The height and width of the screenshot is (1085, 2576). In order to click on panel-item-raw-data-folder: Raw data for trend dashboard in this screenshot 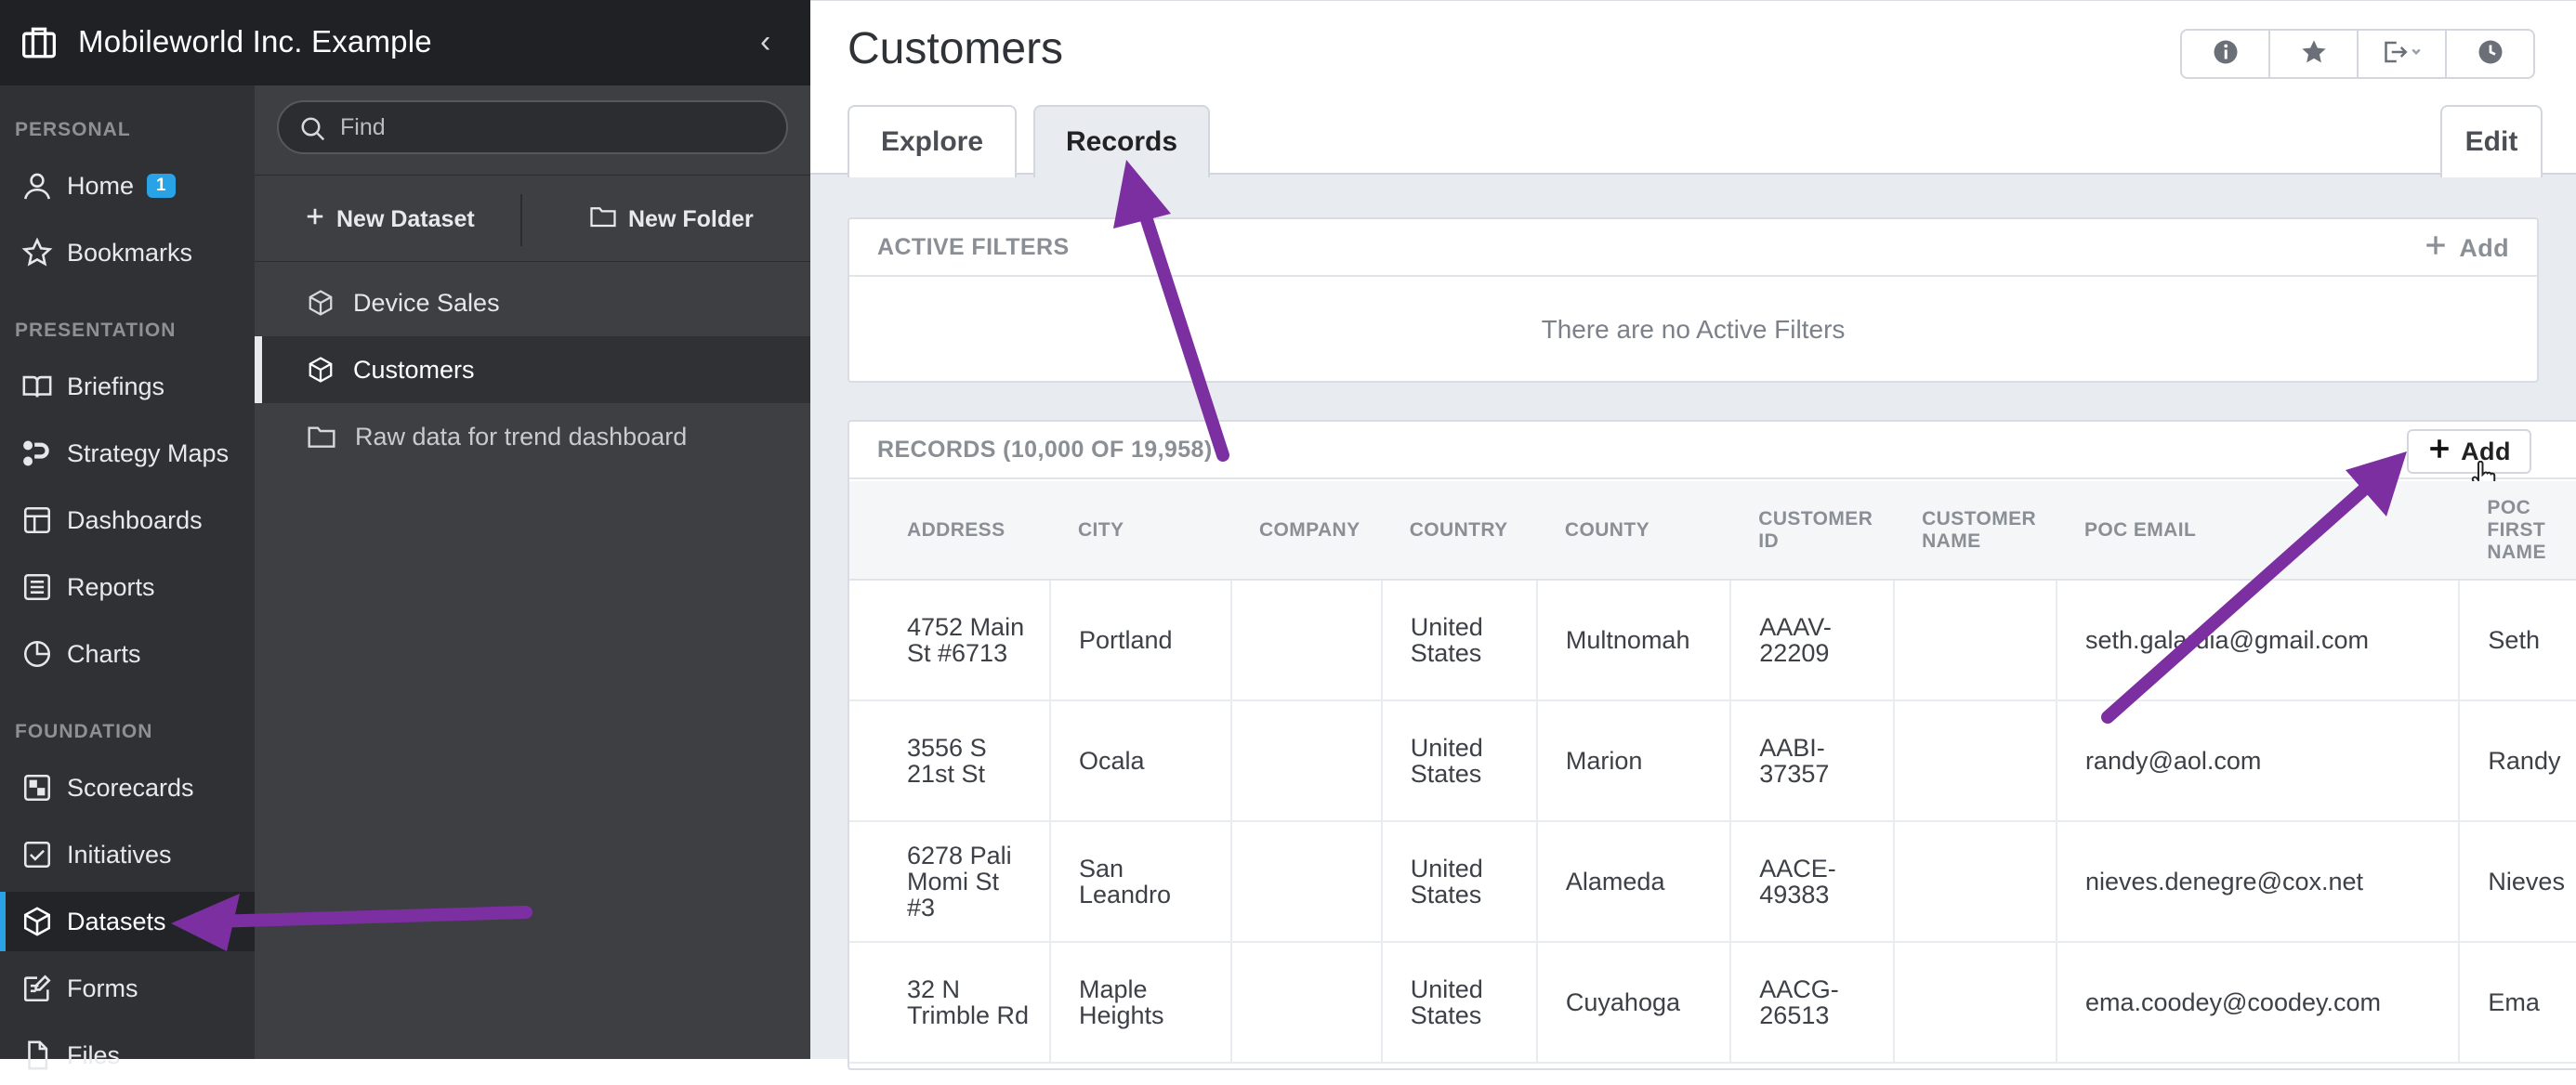, I will do `click(532, 436)`.